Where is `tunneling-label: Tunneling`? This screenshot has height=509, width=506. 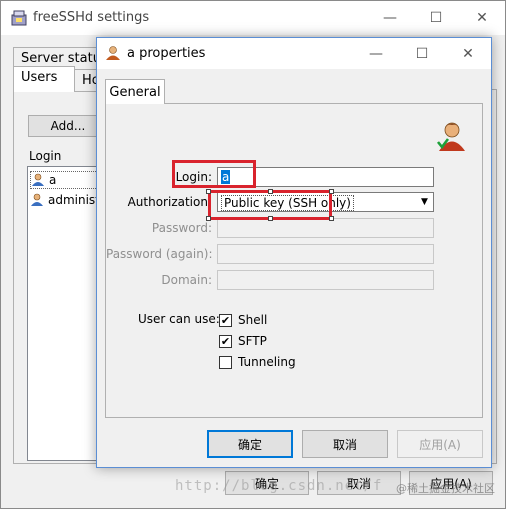 tunneling-label: Tunneling is located at coordinates (267, 362).